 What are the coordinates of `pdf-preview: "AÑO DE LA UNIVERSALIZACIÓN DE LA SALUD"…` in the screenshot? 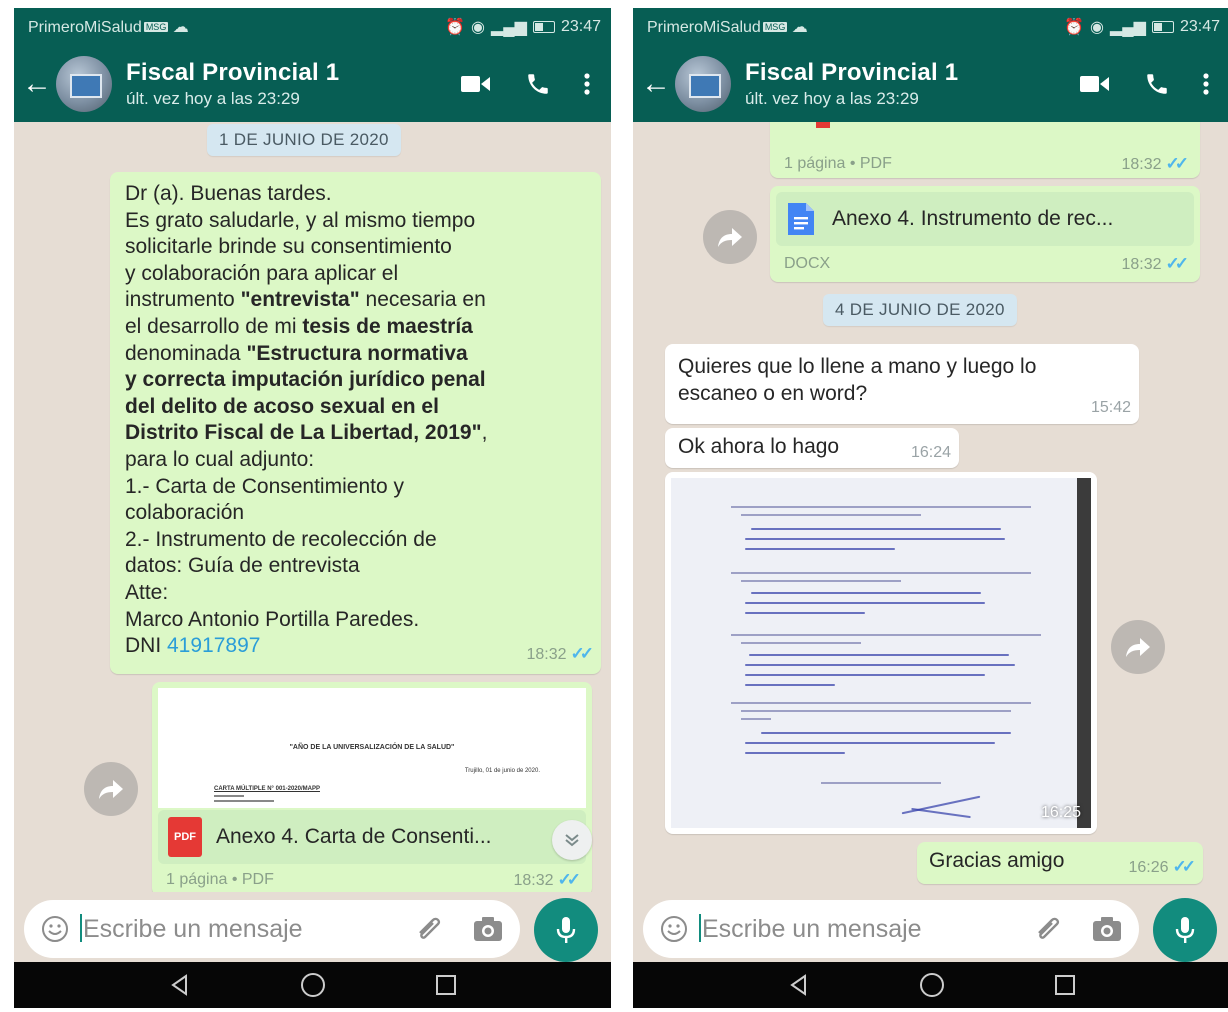 It's located at (372, 748).